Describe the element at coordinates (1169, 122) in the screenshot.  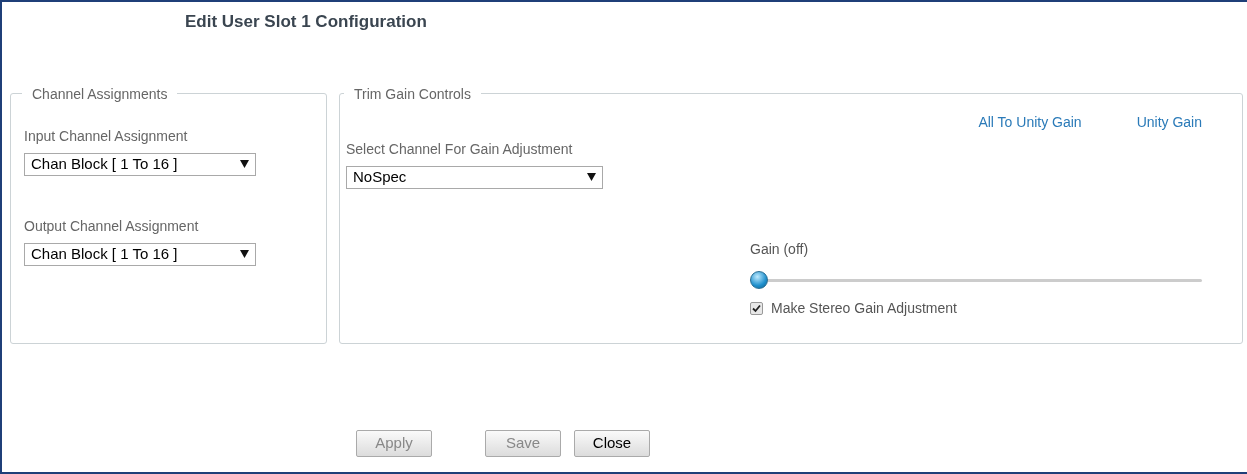
I see `link: Unity Gain` at that location.